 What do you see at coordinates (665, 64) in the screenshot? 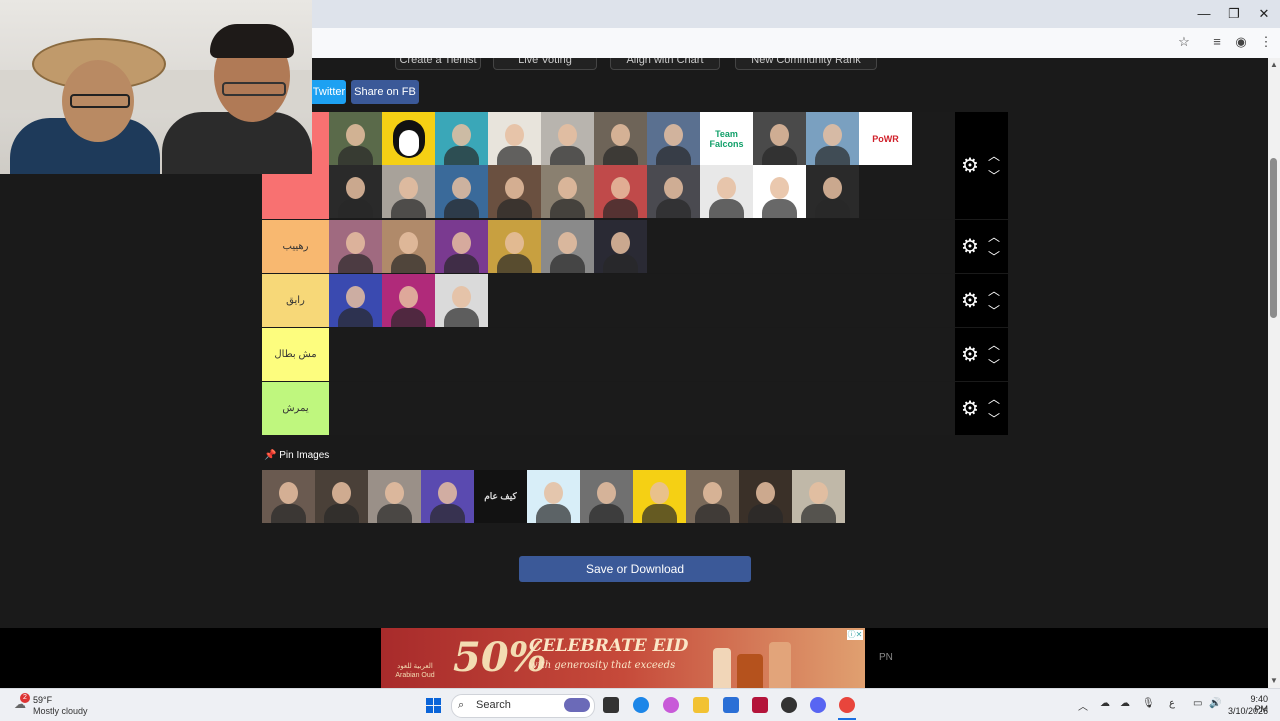
I see `align-chart-button: Align with Chart` at bounding box center [665, 64].